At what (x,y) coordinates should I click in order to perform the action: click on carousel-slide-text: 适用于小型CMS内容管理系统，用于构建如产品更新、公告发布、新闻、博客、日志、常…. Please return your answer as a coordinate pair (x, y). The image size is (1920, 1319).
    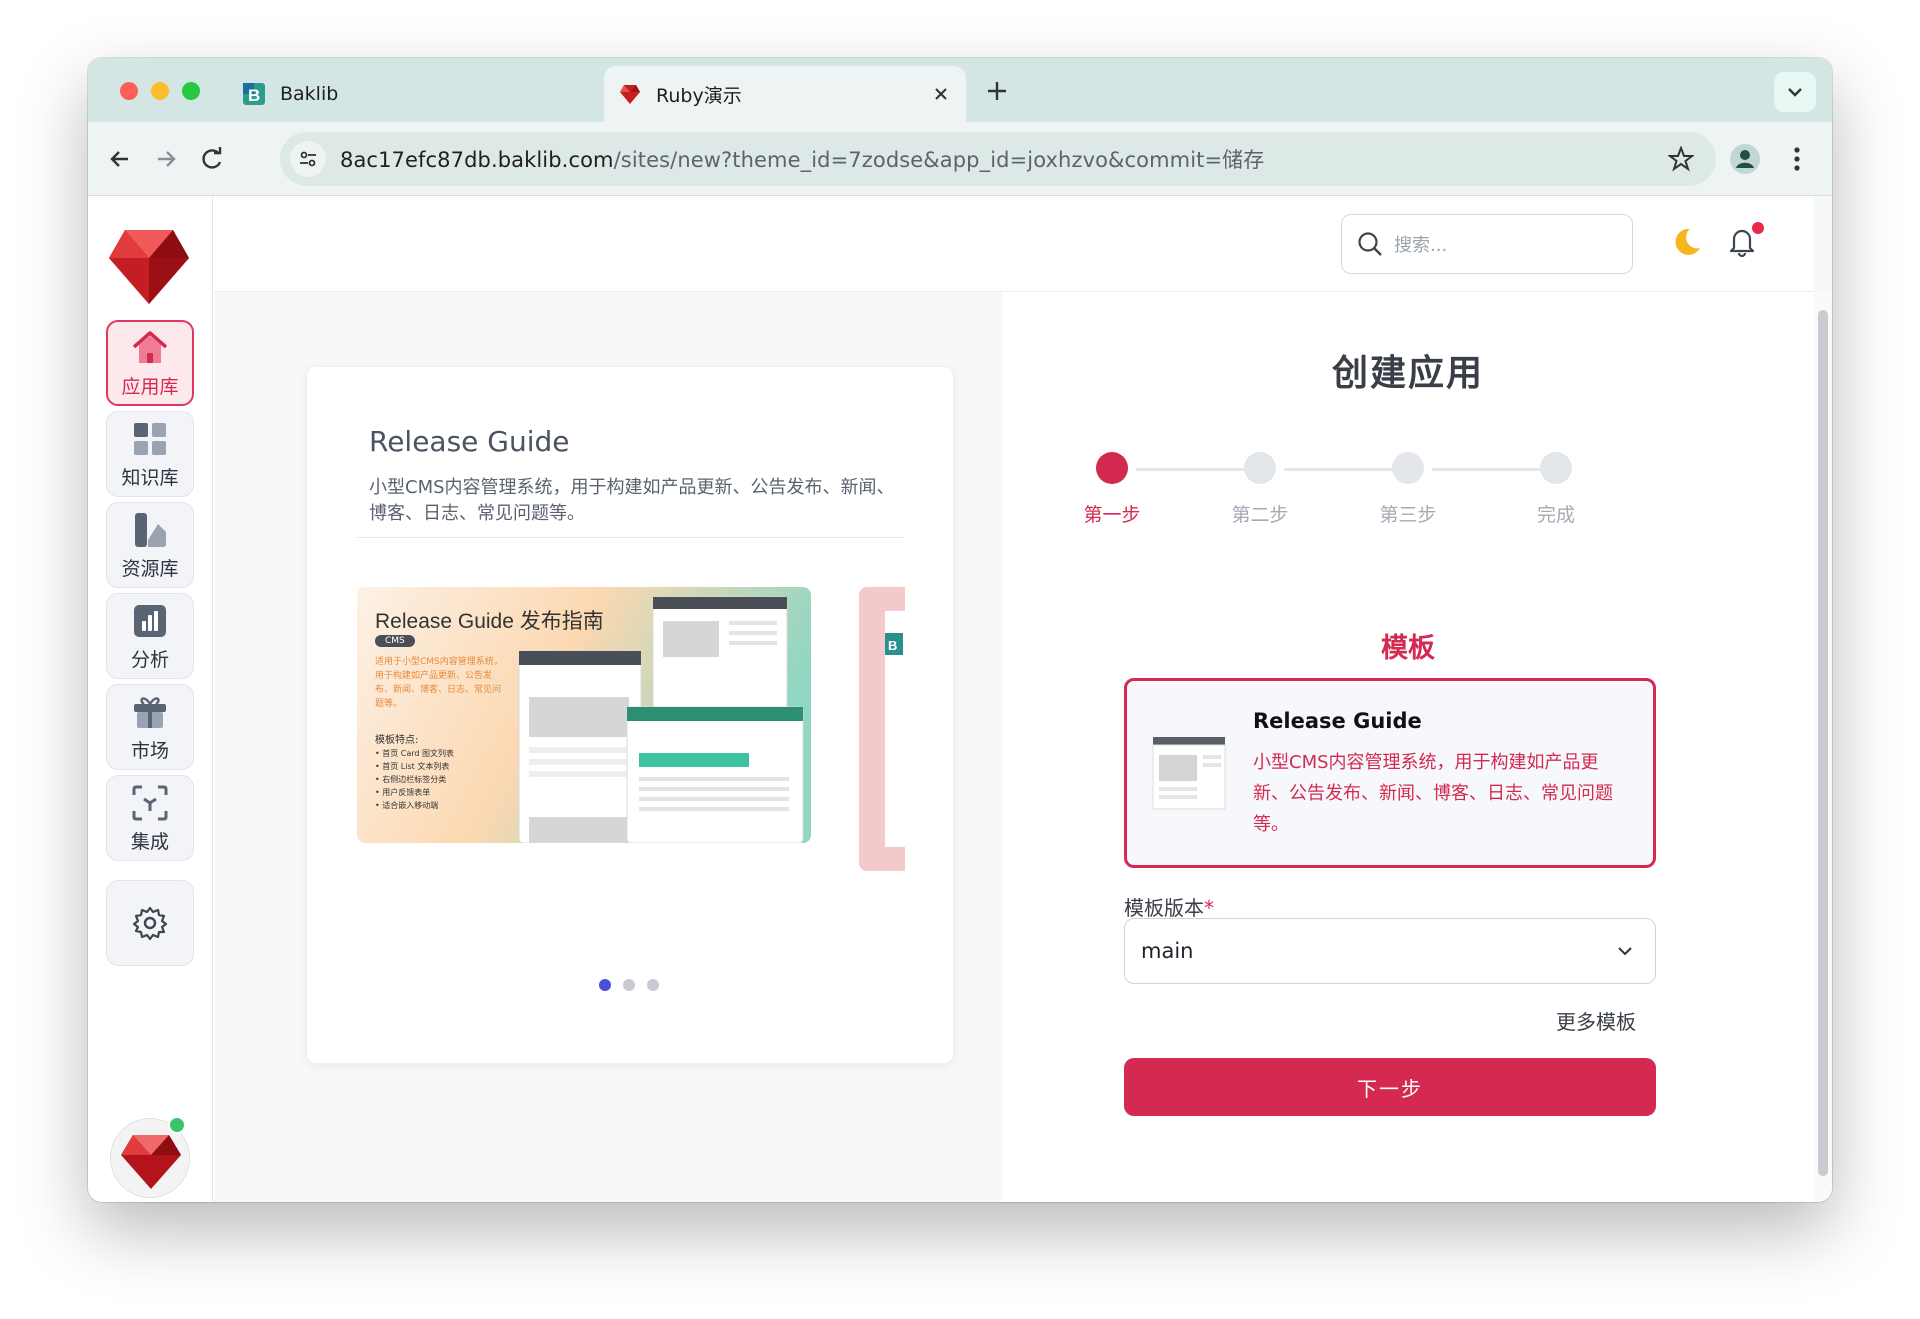
    Looking at the image, I should click on (439, 683).